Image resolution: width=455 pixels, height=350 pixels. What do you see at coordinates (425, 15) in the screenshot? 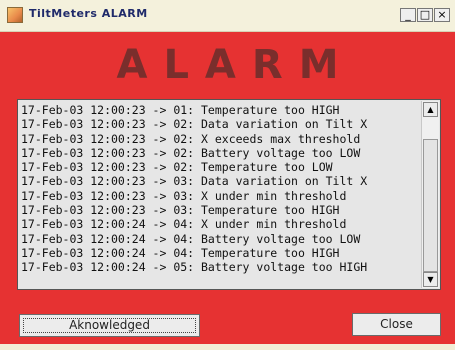
I see `maximize-button: □` at bounding box center [425, 15].